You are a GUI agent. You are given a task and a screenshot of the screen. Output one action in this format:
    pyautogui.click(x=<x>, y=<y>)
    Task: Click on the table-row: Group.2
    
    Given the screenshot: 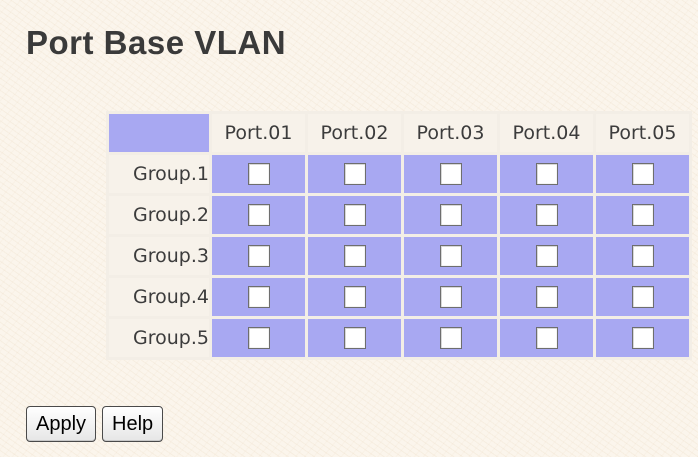 What is the action you would take?
    pyautogui.click(x=399, y=215)
    